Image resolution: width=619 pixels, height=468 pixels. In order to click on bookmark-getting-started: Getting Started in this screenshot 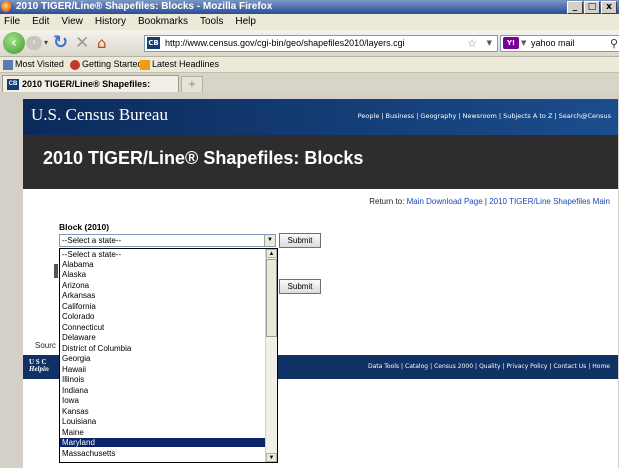, I will do `click(106, 64)`.